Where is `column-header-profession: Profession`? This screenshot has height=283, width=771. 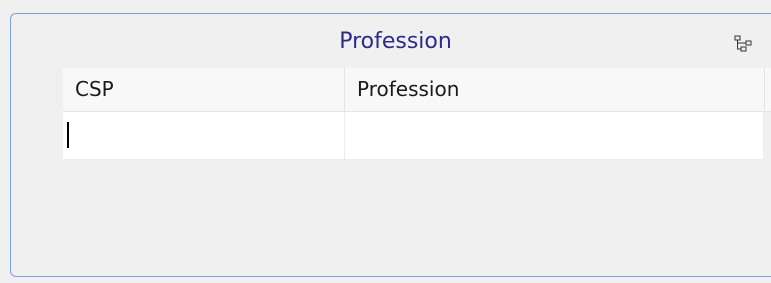 column-header-profession: Profession is located at coordinates (555, 89).